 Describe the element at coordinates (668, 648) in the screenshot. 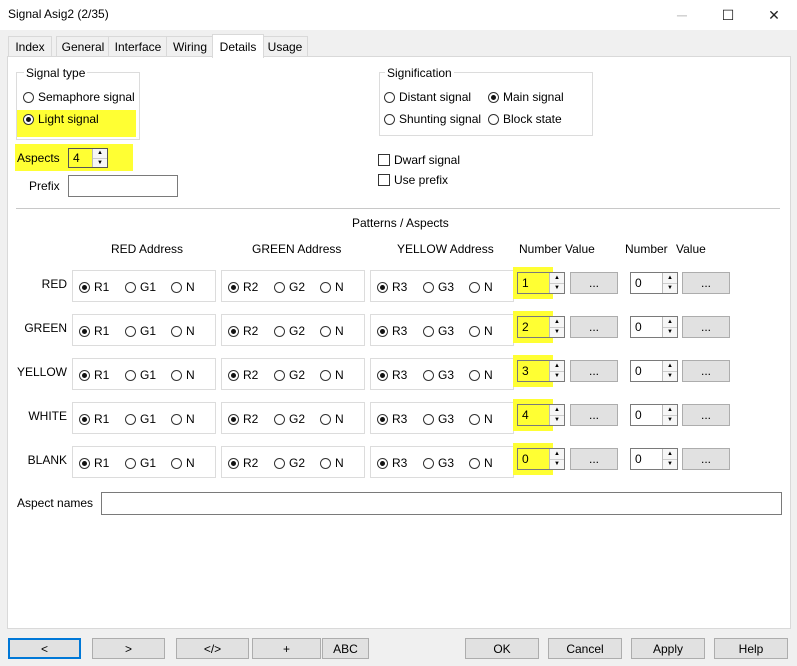

I see `apply-button: Apply` at that location.